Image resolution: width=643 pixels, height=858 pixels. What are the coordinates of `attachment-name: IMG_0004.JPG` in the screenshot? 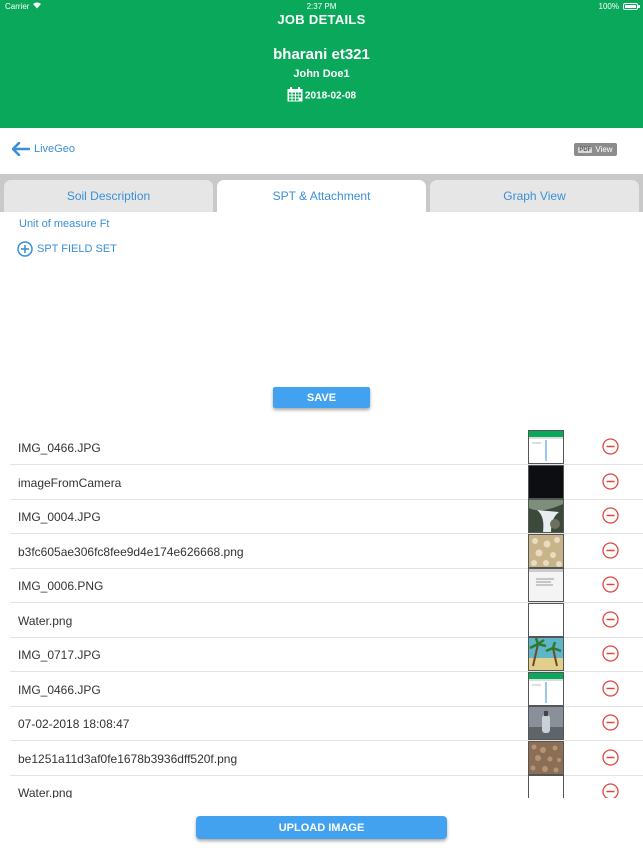 It's located at (59, 517).